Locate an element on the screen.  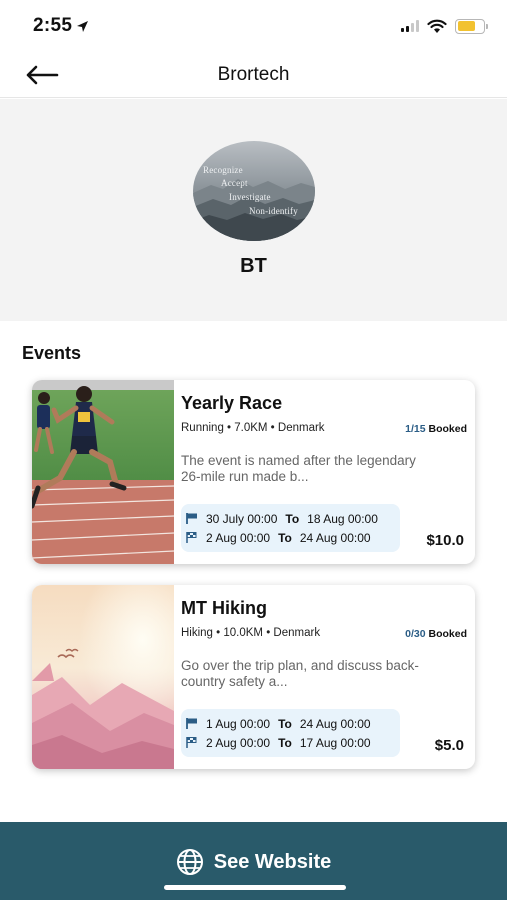
battery-icon is located at coordinates (471, 26).